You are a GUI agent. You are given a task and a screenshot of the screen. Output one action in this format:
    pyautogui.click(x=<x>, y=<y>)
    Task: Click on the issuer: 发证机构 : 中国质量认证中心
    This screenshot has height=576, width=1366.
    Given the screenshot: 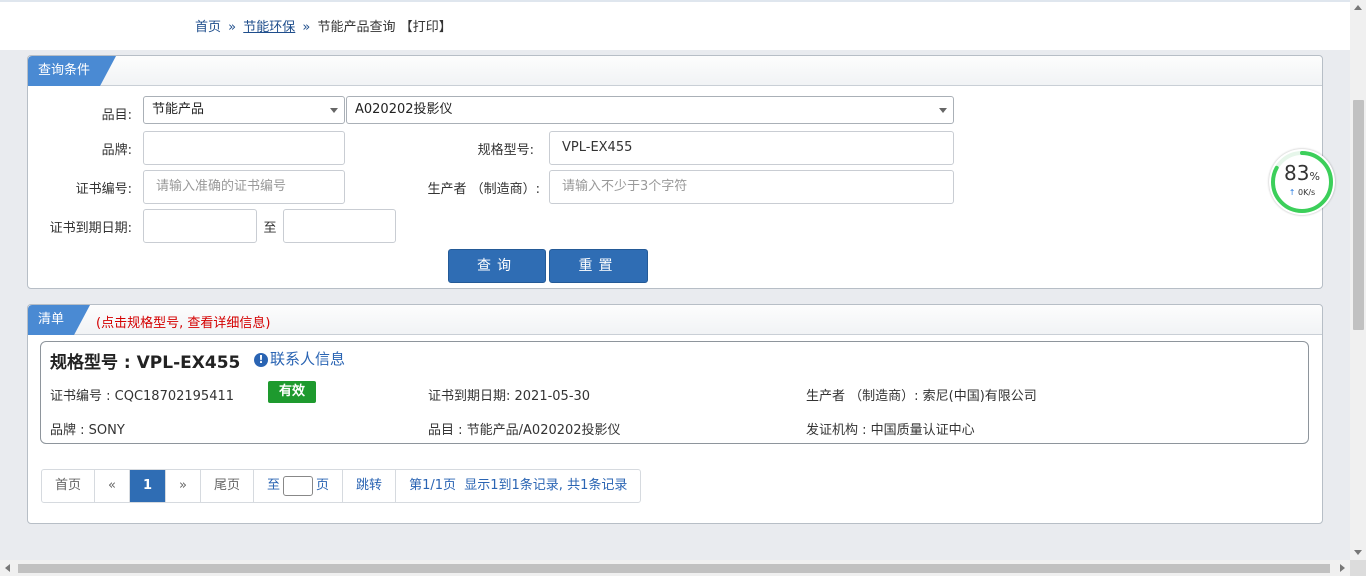 What is the action you would take?
    pyautogui.click(x=890, y=430)
    